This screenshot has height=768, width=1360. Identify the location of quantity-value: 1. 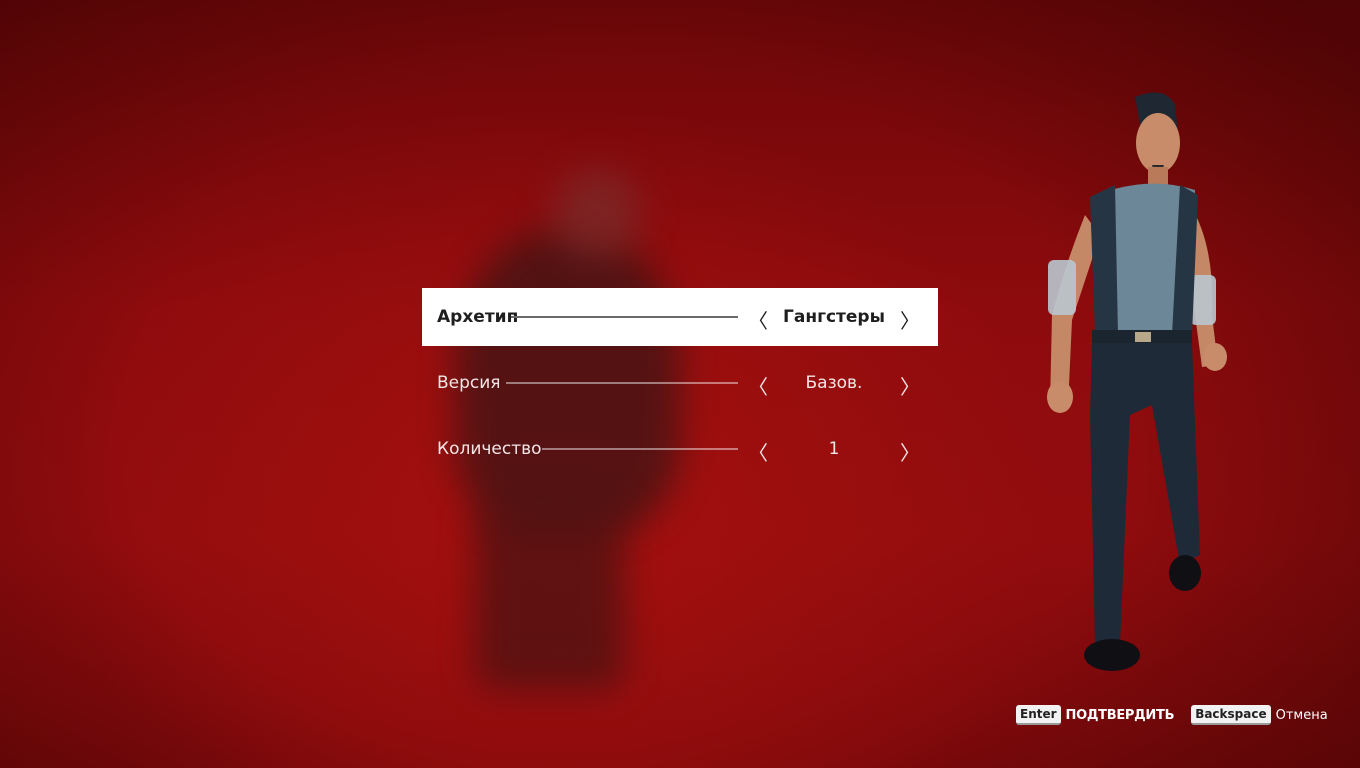
(834, 449).